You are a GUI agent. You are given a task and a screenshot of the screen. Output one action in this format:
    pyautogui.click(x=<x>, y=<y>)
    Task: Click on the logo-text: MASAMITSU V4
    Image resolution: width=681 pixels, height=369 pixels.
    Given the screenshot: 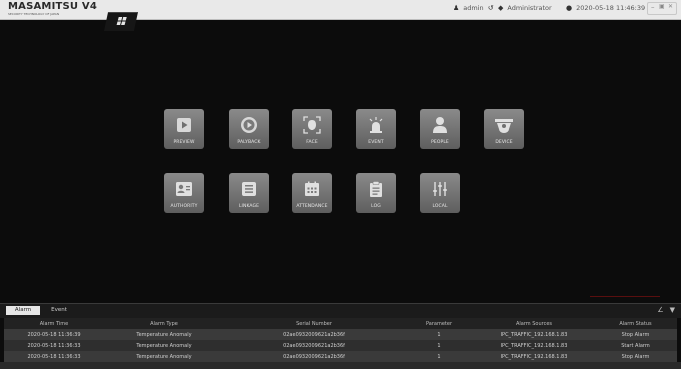 What is the action you would take?
    pyautogui.click(x=53, y=6)
    